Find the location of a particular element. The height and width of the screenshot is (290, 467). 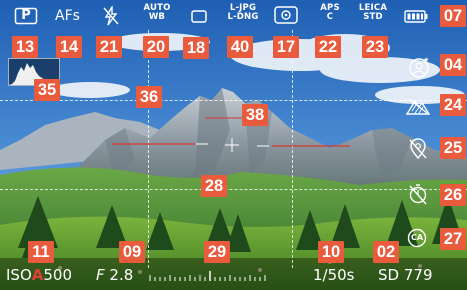

callout-25: 25 is located at coordinates (453, 148).